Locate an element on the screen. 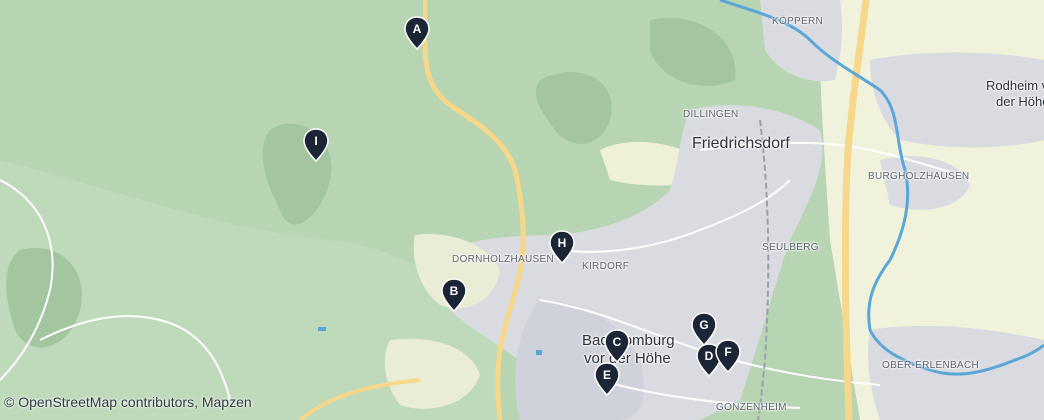 This screenshot has width=1044, height=420. marker-label: E is located at coordinates (606, 375).